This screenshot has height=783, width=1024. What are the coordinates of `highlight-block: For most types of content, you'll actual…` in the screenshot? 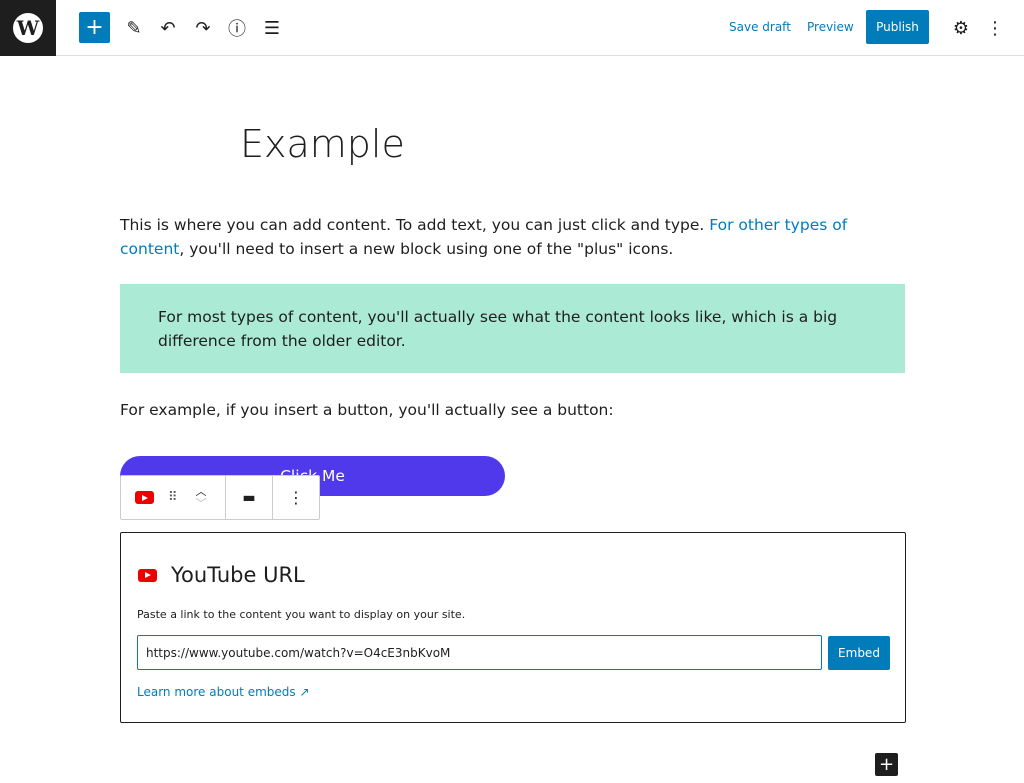 It's located at (512, 328).